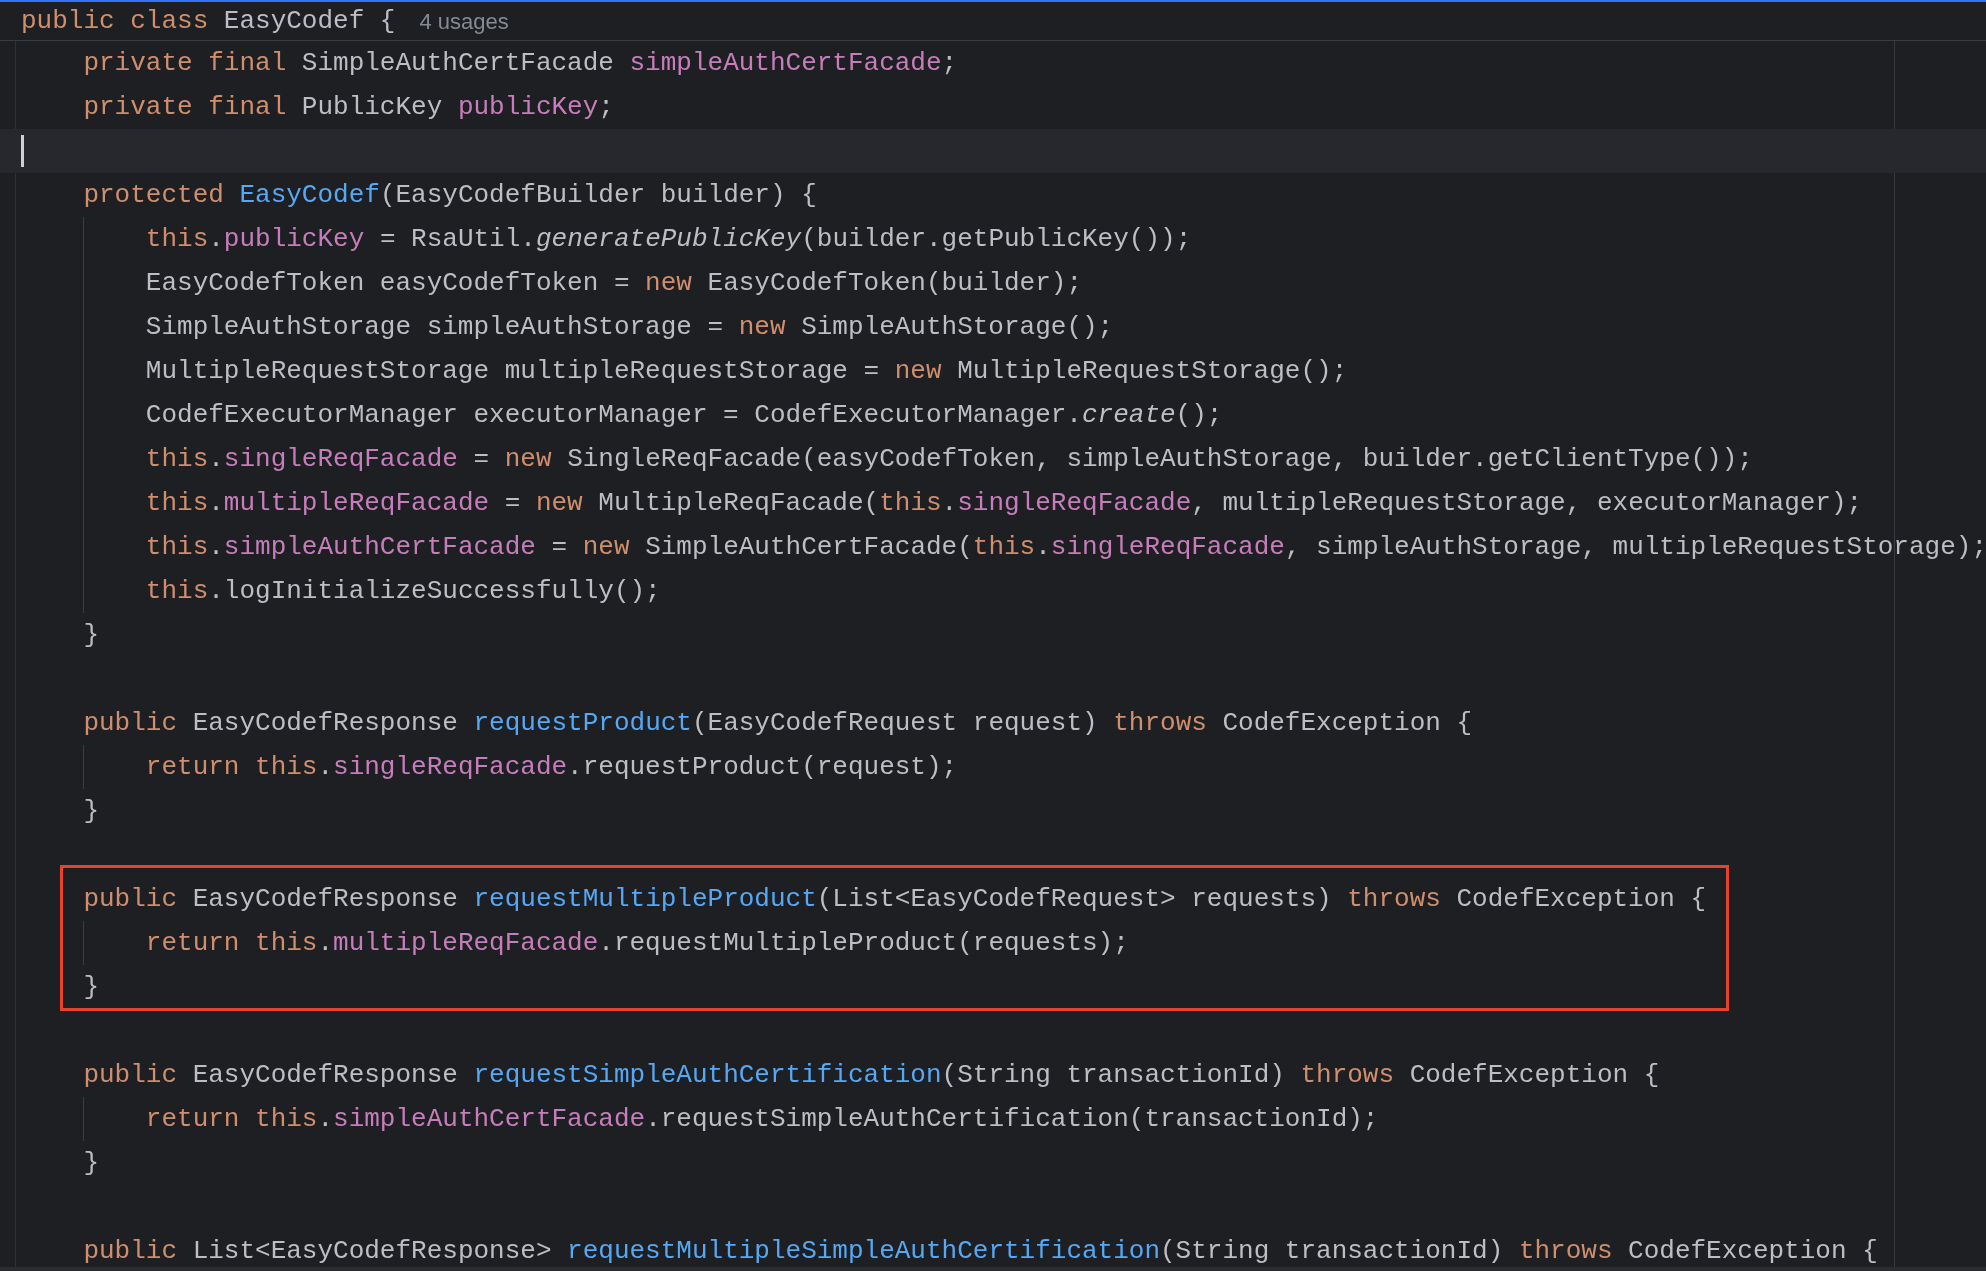  Describe the element at coordinates (1065, 547) in the screenshot. I see `code-line: this.simpleAuthCertFacade = new SimpleAuthCertFacade(this.singleReqFacade, simpleAuthStorage, multipleRequestStorage);` at that location.